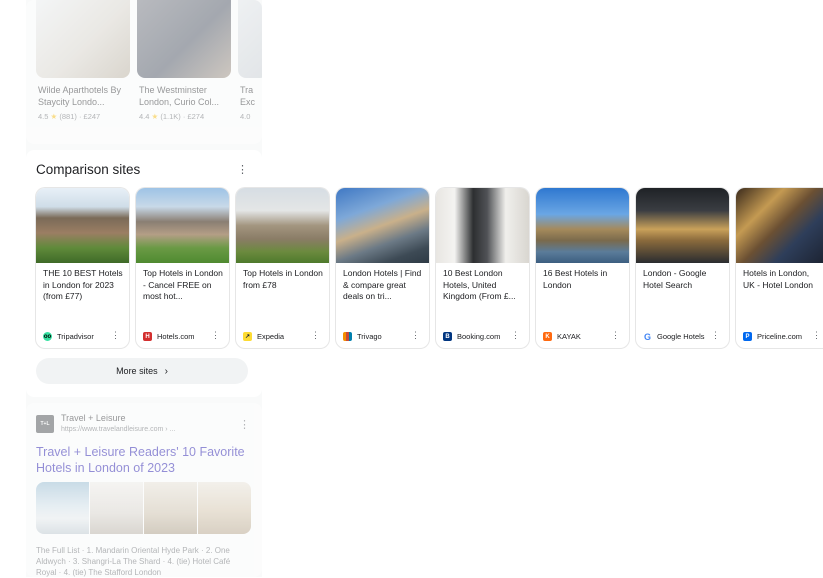  I want to click on site-source-name: Expedia, so click(271, 336).